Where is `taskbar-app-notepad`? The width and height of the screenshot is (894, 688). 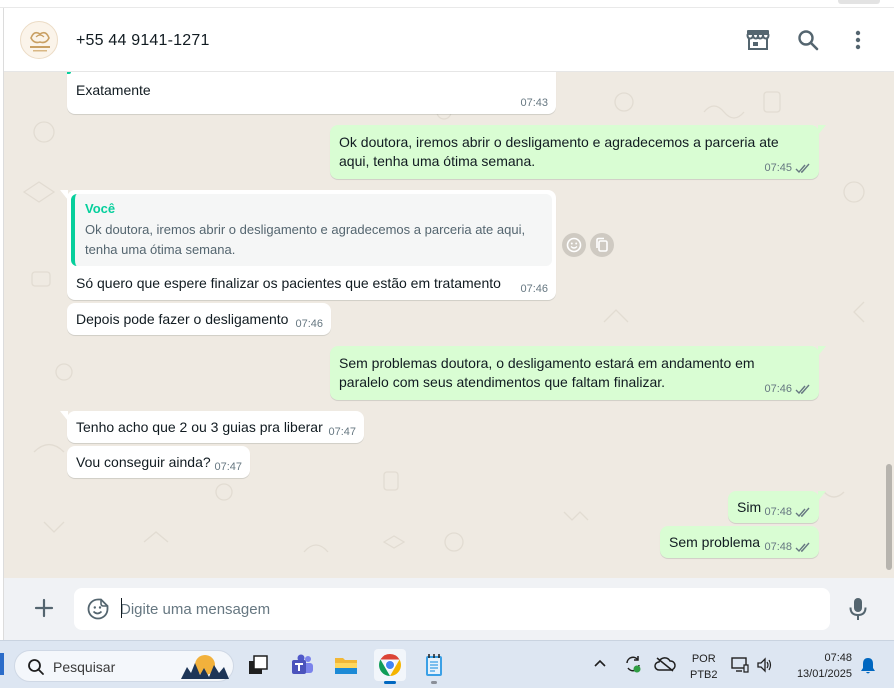
taskbar-app-notepad is located at coordinates (434, 666).